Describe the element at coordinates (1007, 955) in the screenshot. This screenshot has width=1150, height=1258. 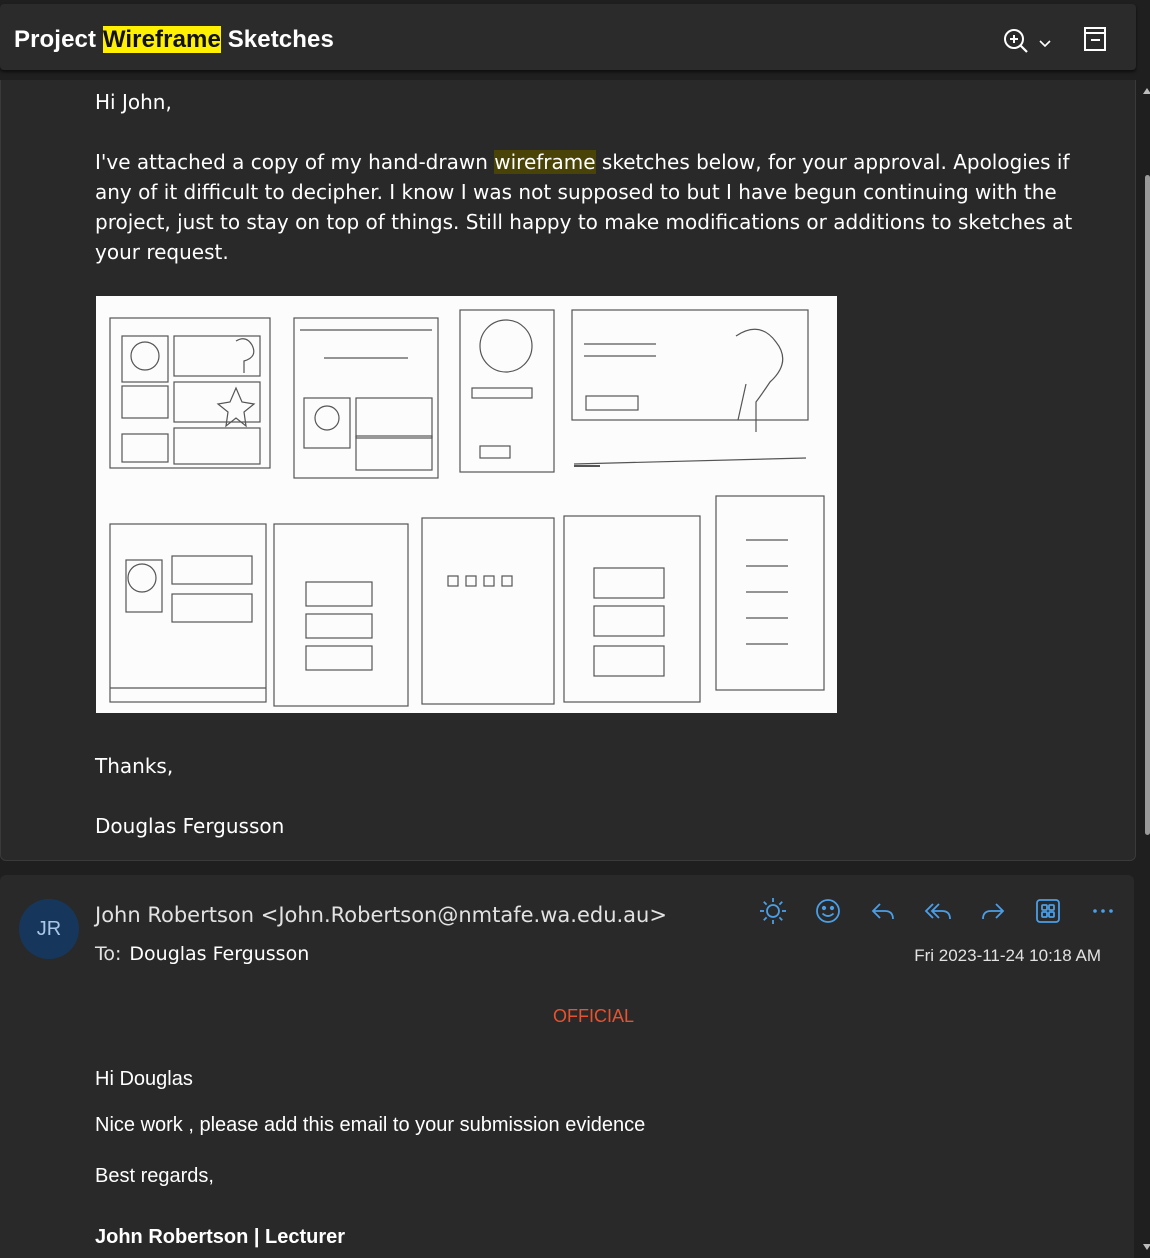
I see `message-date: Fri 2023-11-24 10:18 AM` at that location.